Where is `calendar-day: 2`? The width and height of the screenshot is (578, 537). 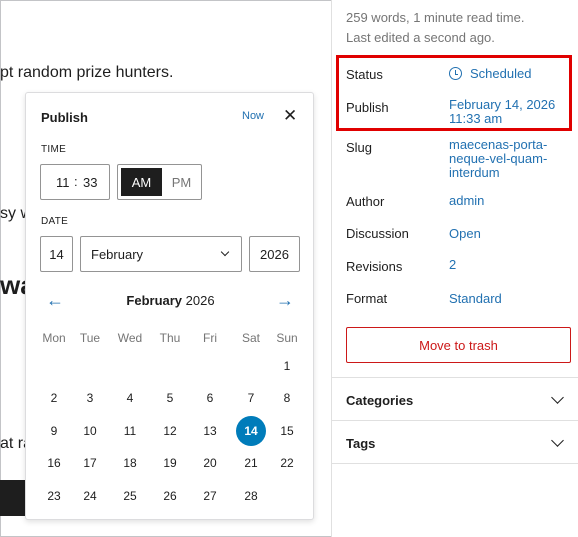
calendar-day: 2 is located at coordinates (54, 398).